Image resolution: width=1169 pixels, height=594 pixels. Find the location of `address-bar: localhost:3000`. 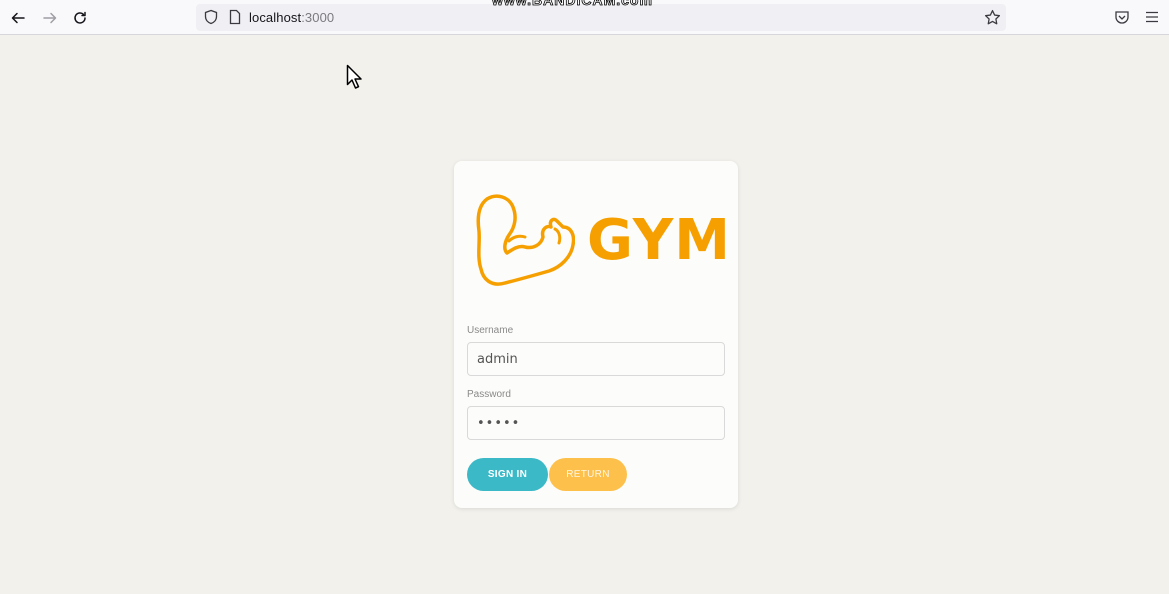

address-bar: localhost:3000 is located at coordinates (601, 17).